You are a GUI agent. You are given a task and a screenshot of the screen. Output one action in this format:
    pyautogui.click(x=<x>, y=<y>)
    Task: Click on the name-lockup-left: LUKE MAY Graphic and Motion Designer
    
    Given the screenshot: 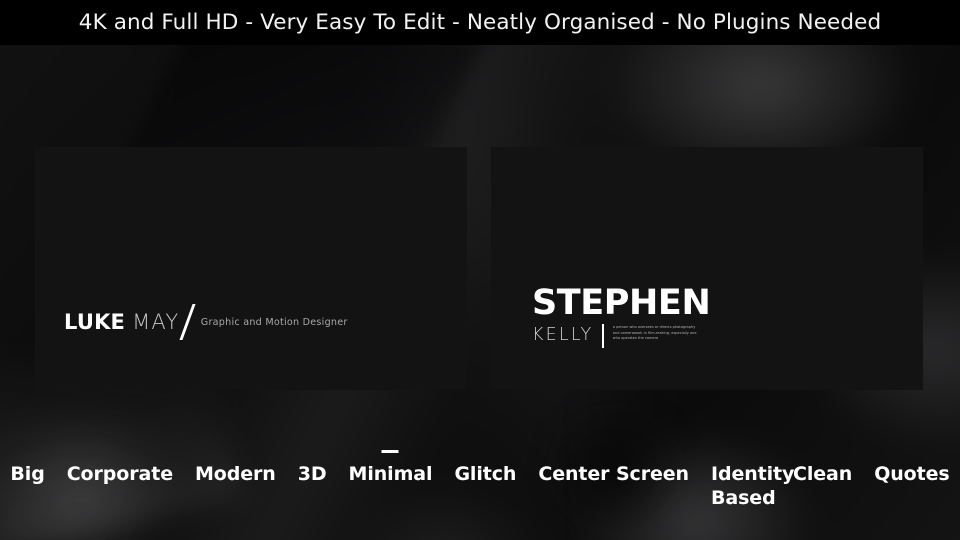 What is the action you would take?
    pyautogui.click(x=206, y=322)
    